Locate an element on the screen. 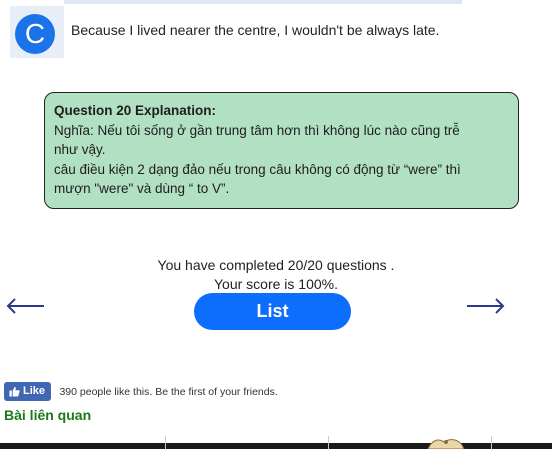  previous-question-button is located at coordinates (26, 306).